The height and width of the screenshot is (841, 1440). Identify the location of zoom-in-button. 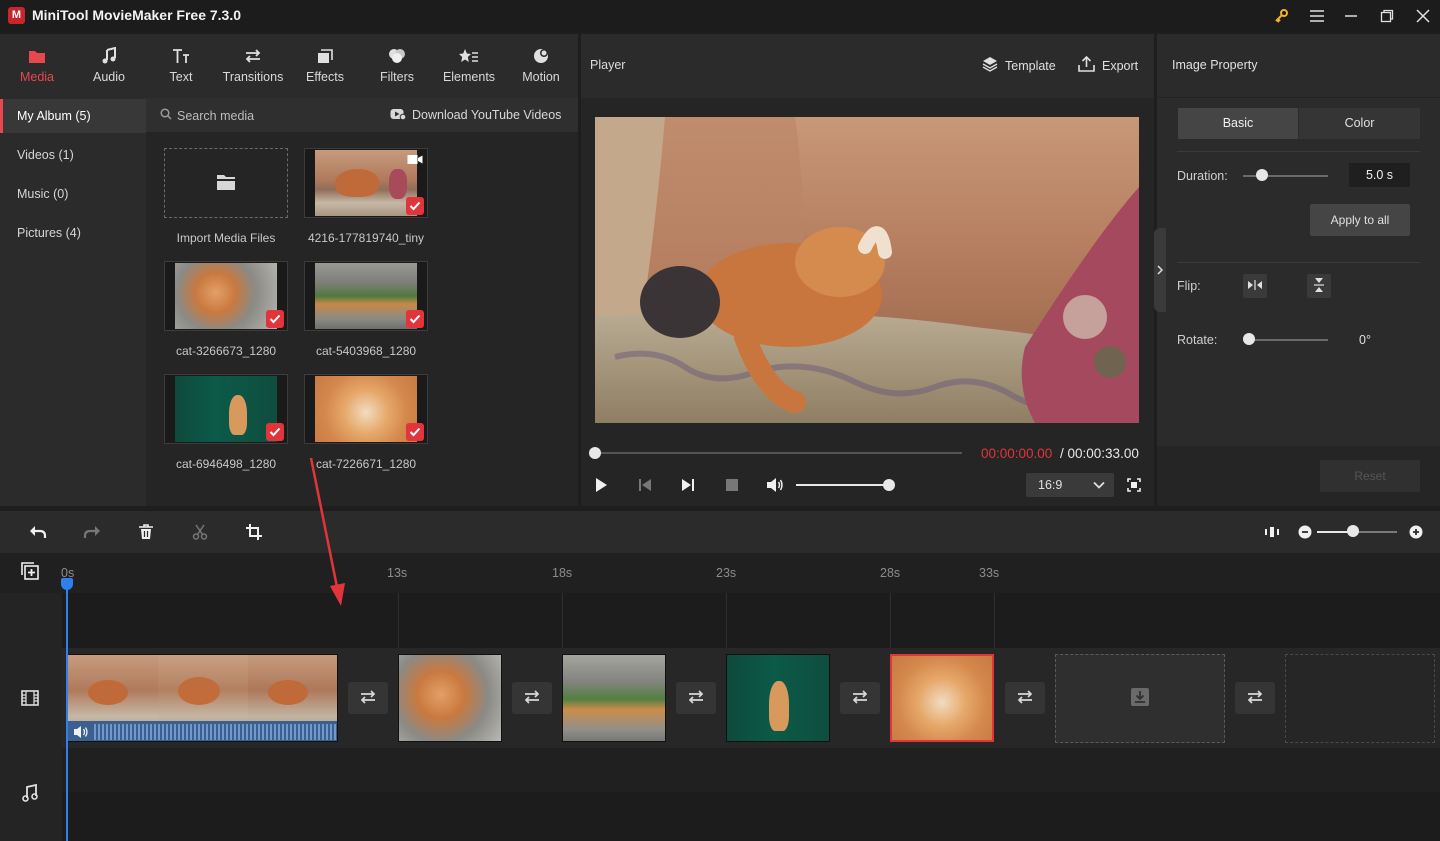
(1416, 533).